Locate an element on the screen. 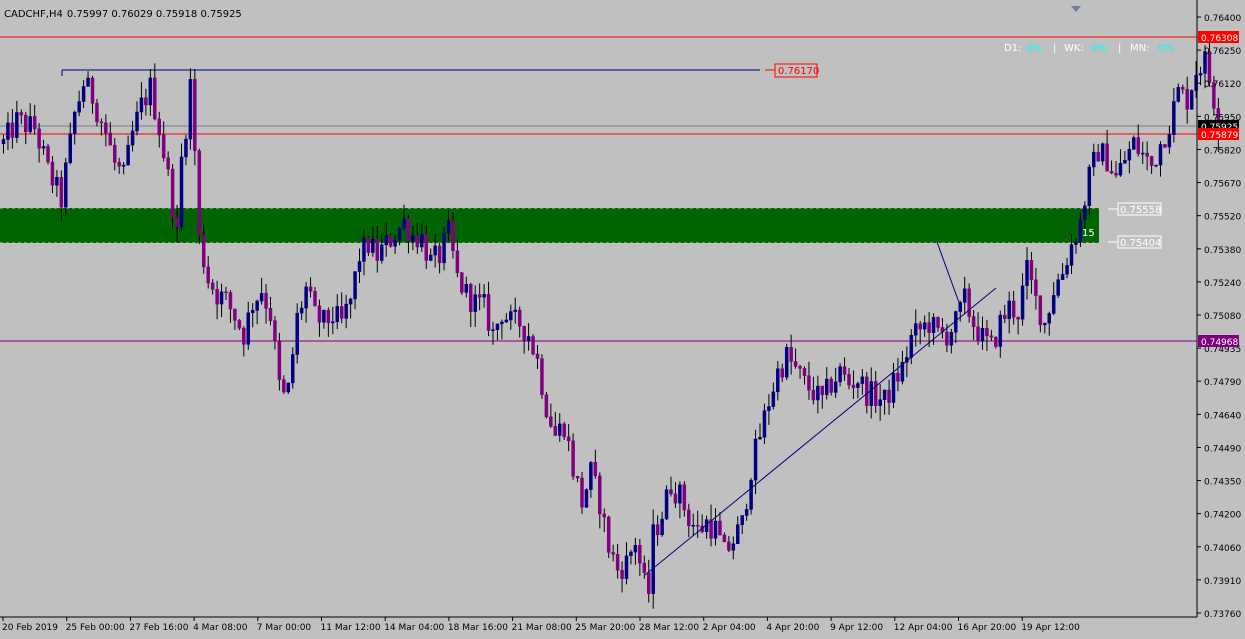 Image resolution: width=1245 pixels, height=639 pixels. d1-value: 0% is located at coordinates (1034, 48).